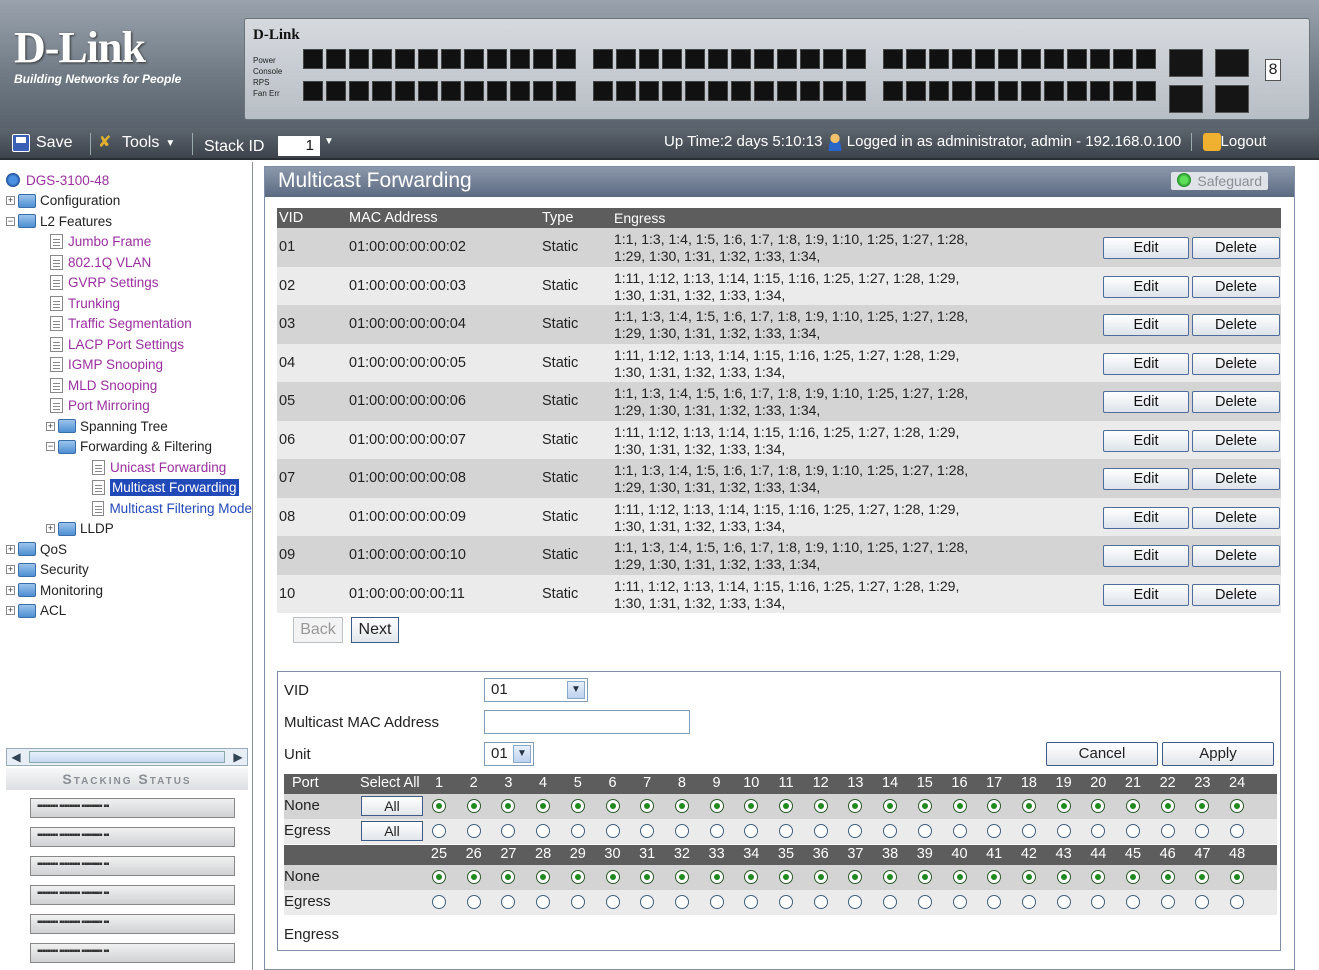 This screenshot has height=970, width=1319. What do you see at coordinates (129, 590) in the screenshot?
I see `tree-monitoring: + Monitoring` at bounding box center [129, 590].